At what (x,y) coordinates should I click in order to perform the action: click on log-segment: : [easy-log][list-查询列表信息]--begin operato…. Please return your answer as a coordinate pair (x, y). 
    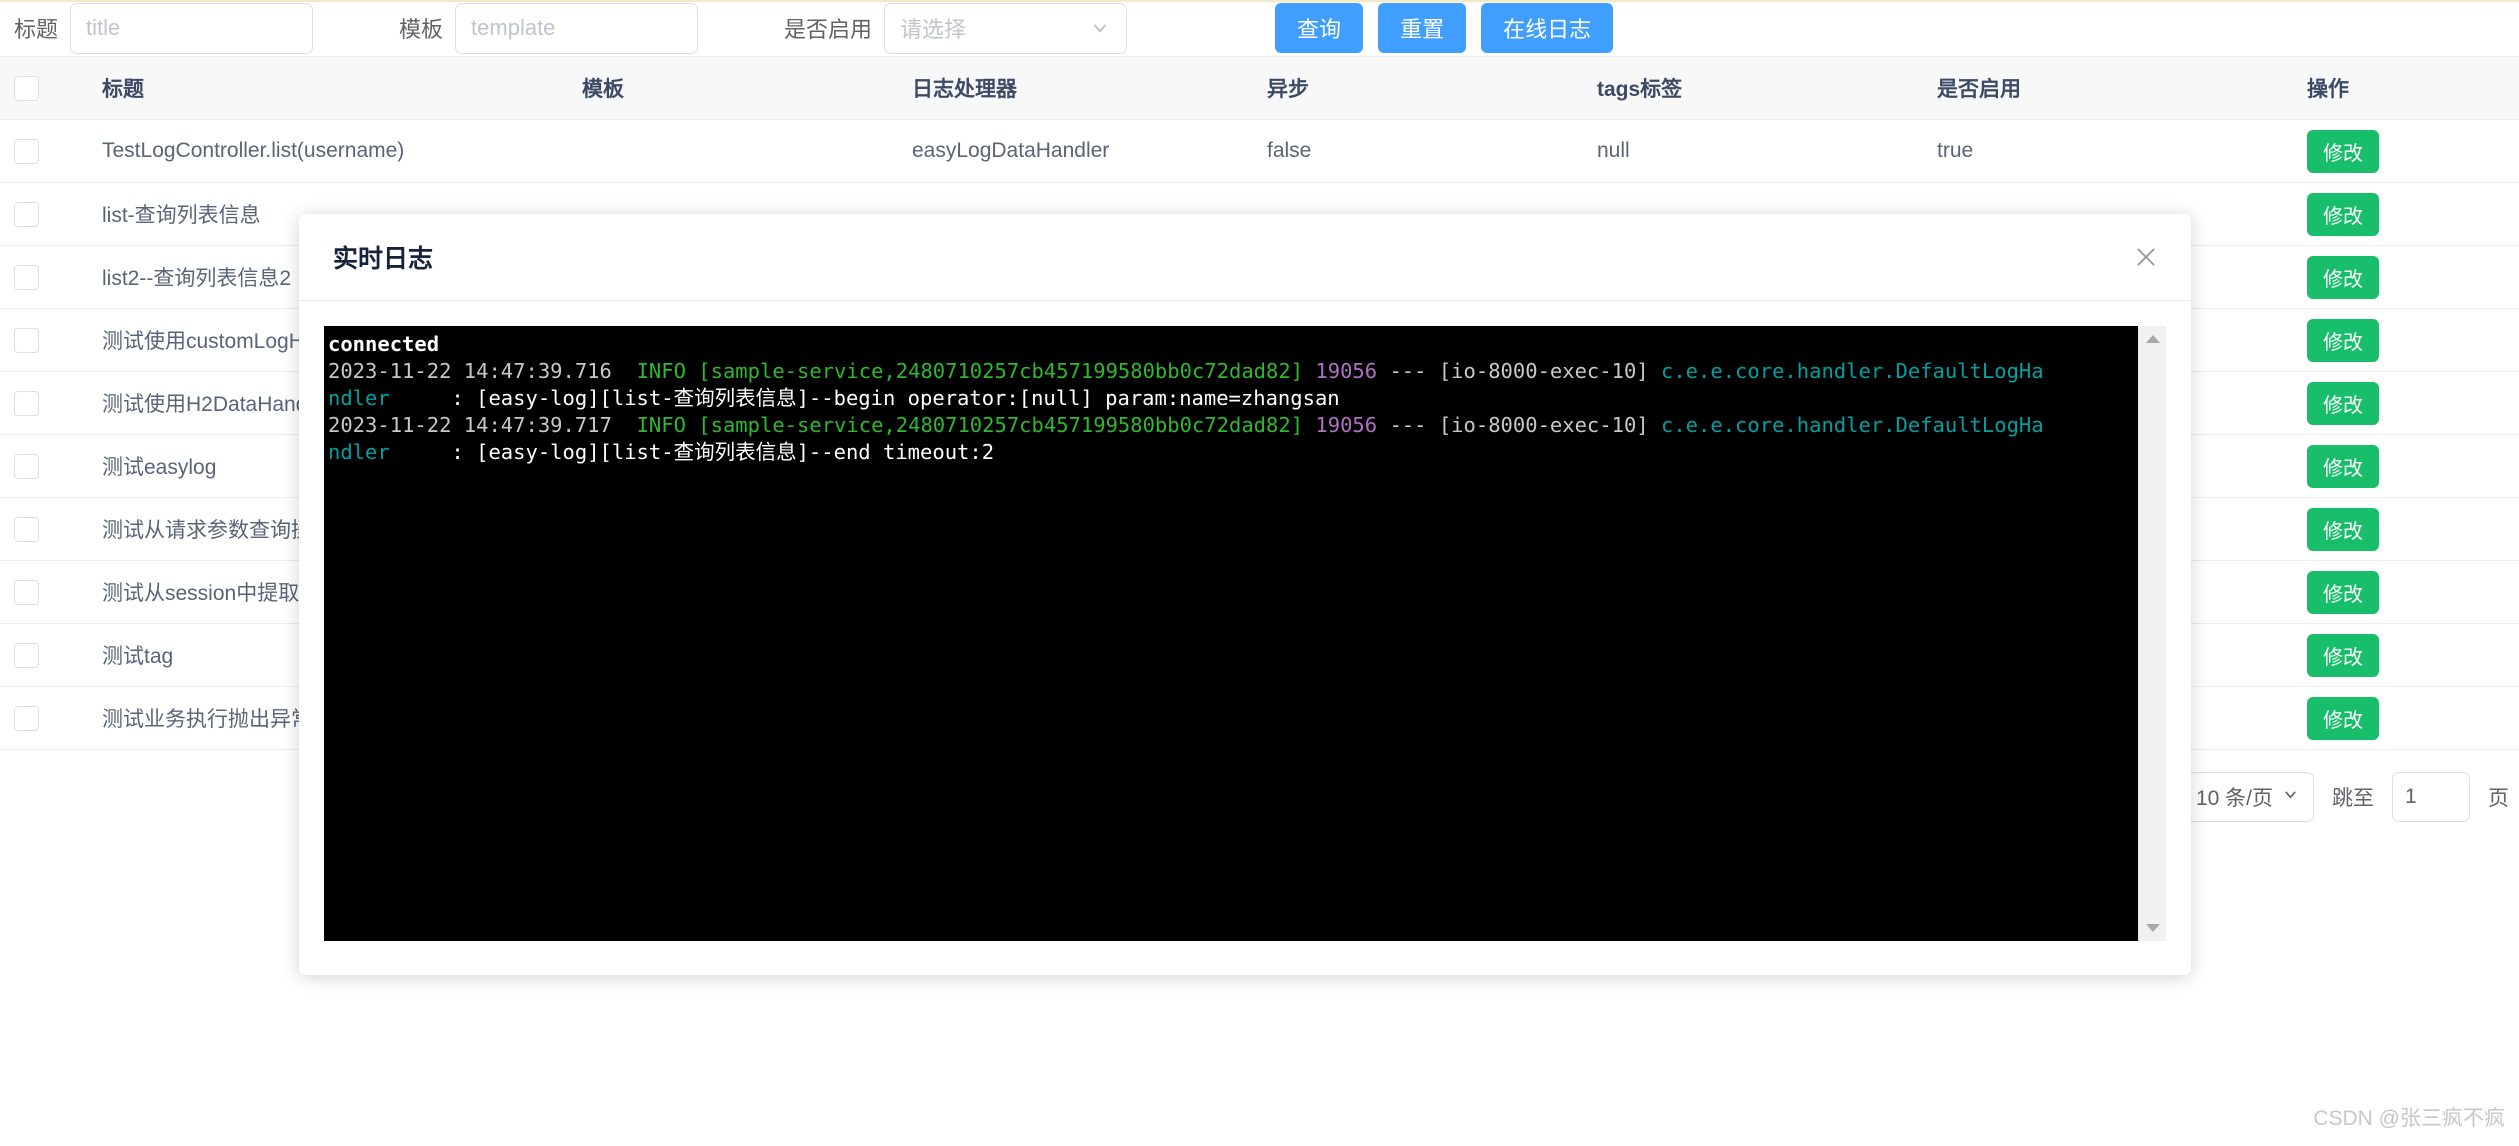
    Looking at the image, I should click on (864, 398).